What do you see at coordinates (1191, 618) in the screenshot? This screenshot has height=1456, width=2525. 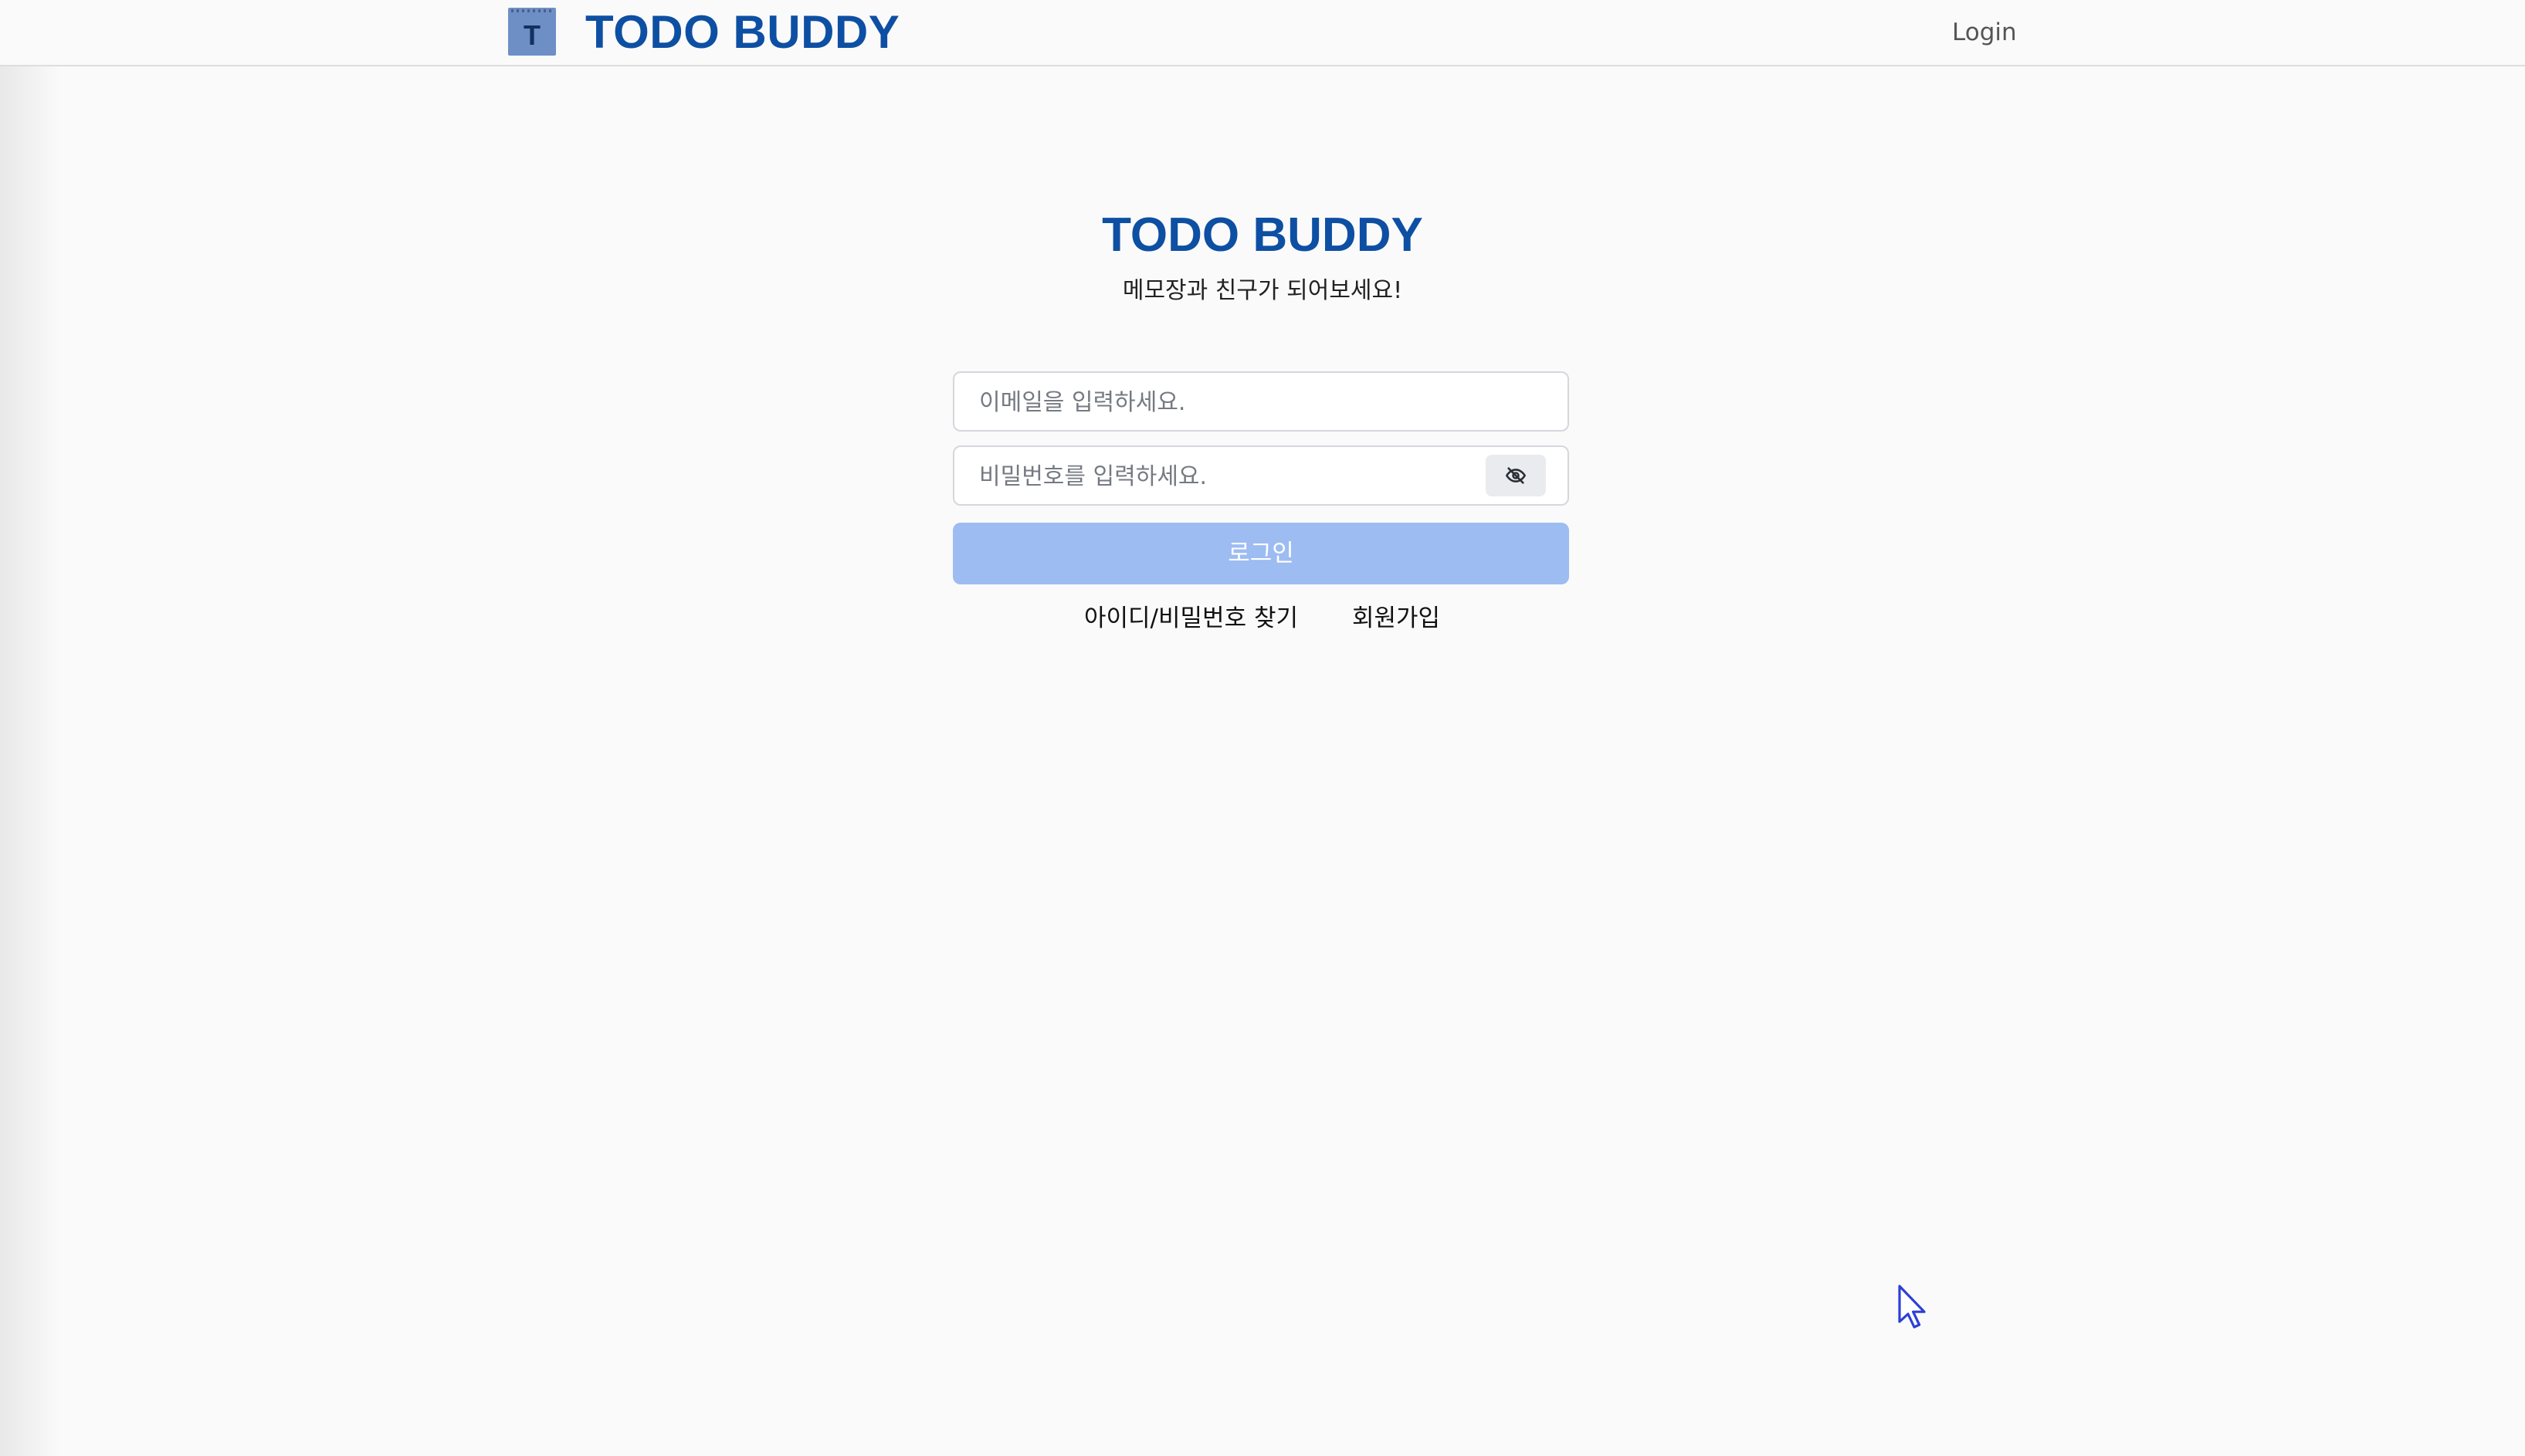 I see `find-account-link: 아이디/비밀번호 찾기` at bounding box center [1191, 618].